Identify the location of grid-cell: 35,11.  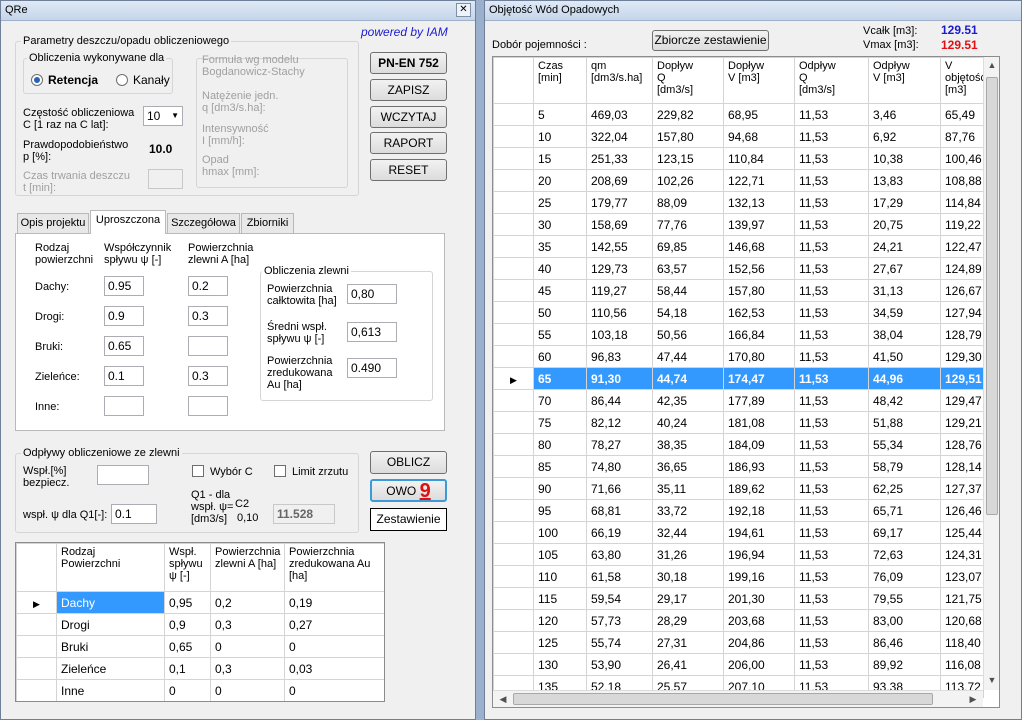
(688, 488).